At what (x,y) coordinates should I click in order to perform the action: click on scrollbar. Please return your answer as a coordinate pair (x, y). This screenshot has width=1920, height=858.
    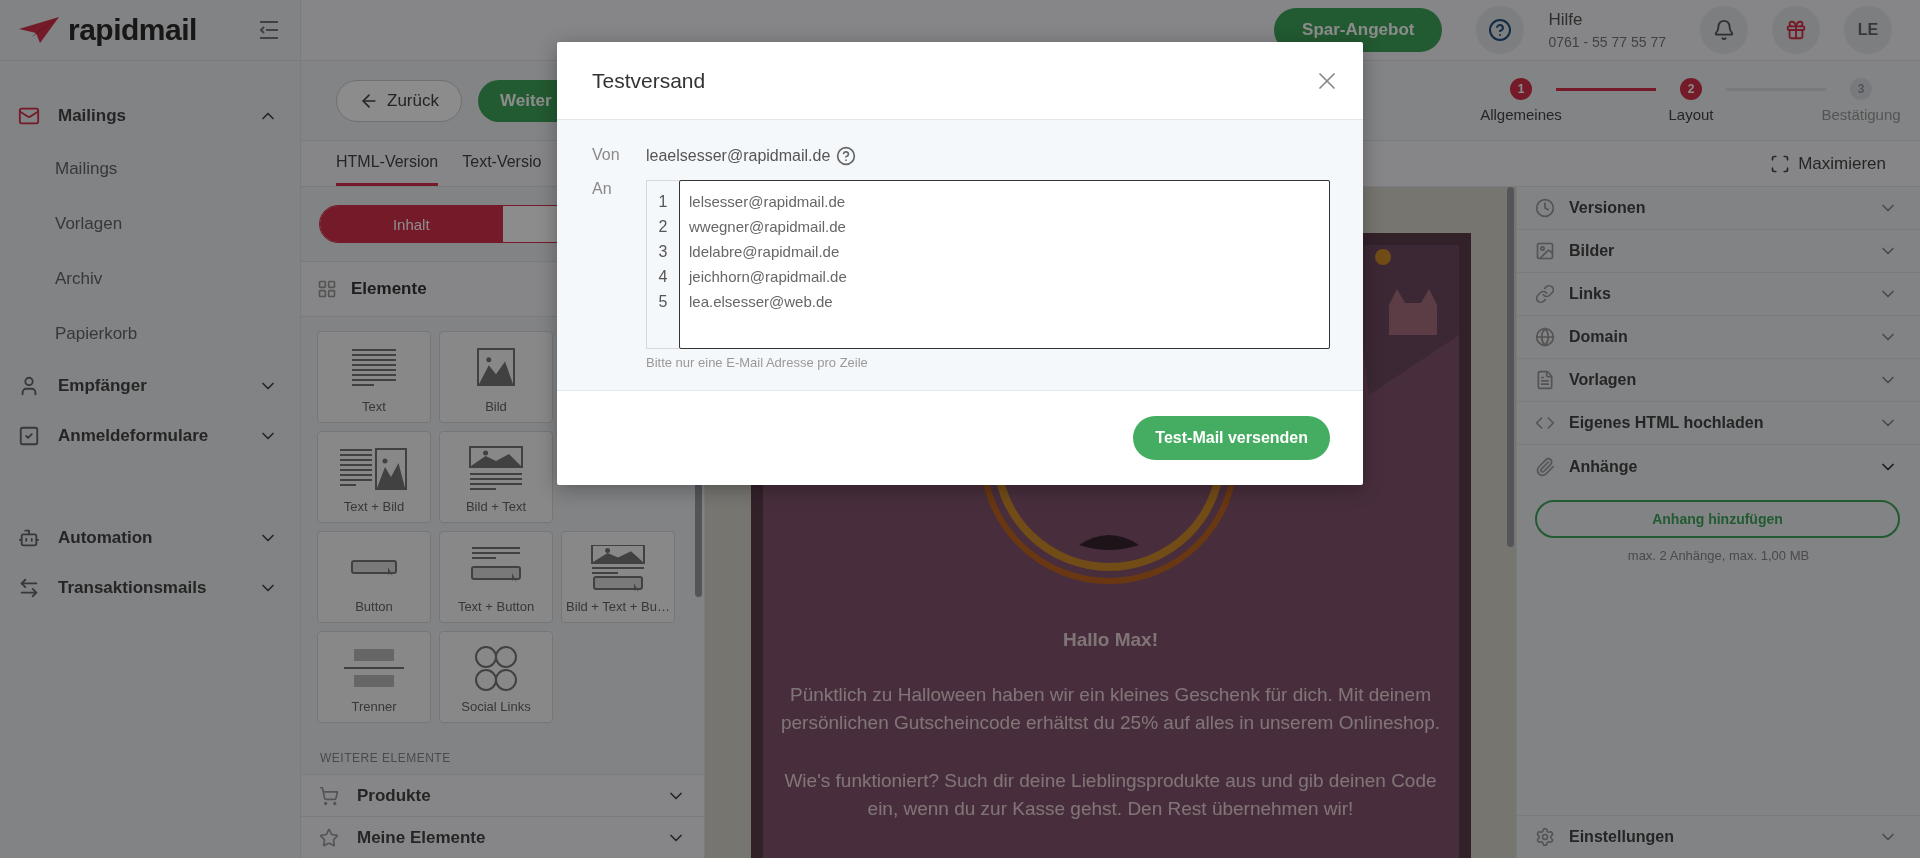
    Looking at the image, I should click on (1510, 367).